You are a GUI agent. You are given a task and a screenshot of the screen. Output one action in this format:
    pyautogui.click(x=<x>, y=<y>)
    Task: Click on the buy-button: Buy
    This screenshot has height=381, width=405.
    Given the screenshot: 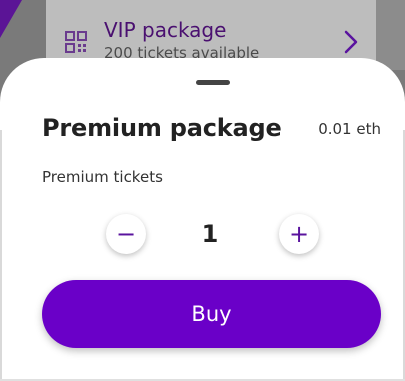 What is the action you would take?
    pyautogui.click(x=211, y=314)
    